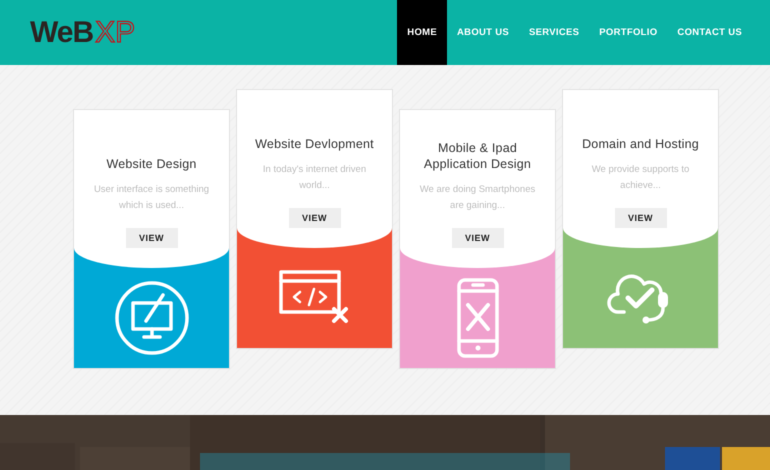 This screenshot has height=470, width=770. Describe the element at coordinates (477, 156) in the screenshot. I see `card-title: Mobile & Ipad Application Design` at that location.